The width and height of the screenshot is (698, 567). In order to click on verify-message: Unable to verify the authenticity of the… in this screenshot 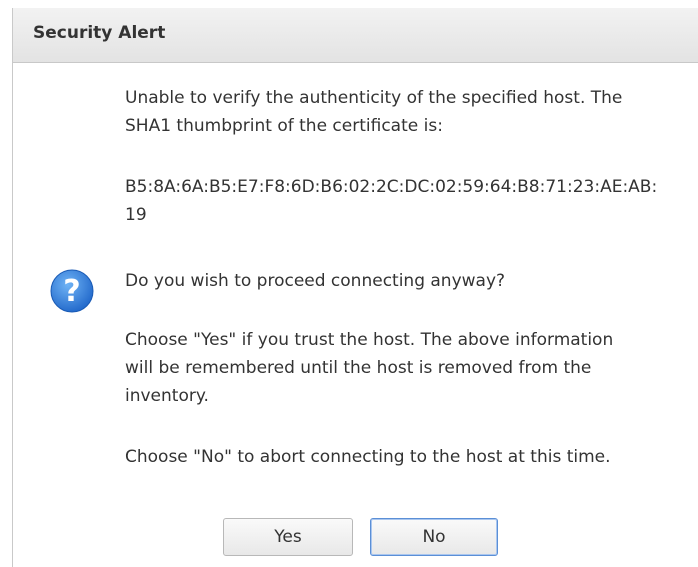, I will do `click(374, 112)`.